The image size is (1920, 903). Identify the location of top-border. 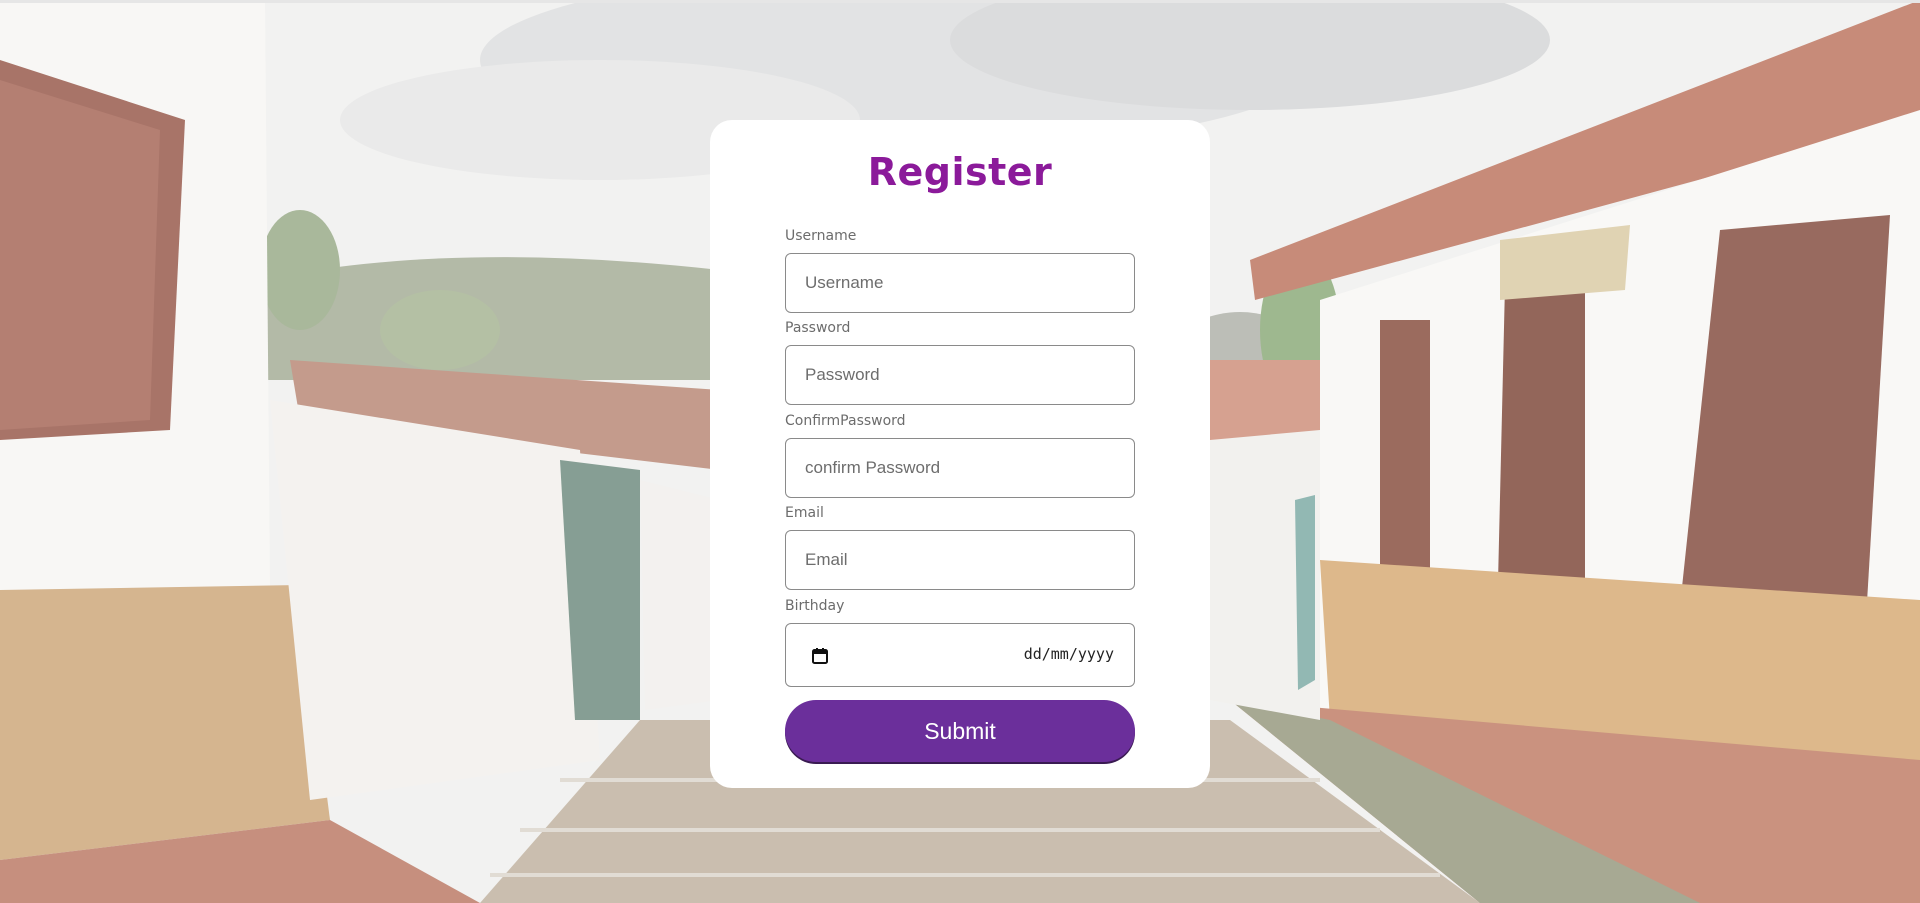
(960, 1).